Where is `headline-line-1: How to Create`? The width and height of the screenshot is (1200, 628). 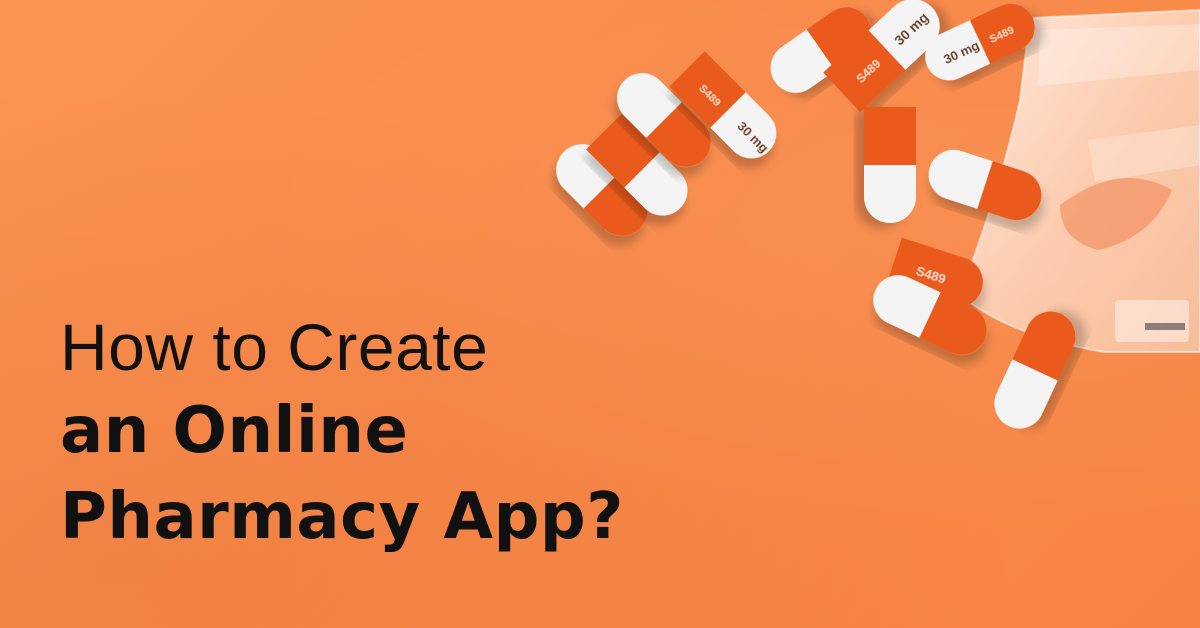
headline-line-1: How to Create is located at coordinates (274, 347).